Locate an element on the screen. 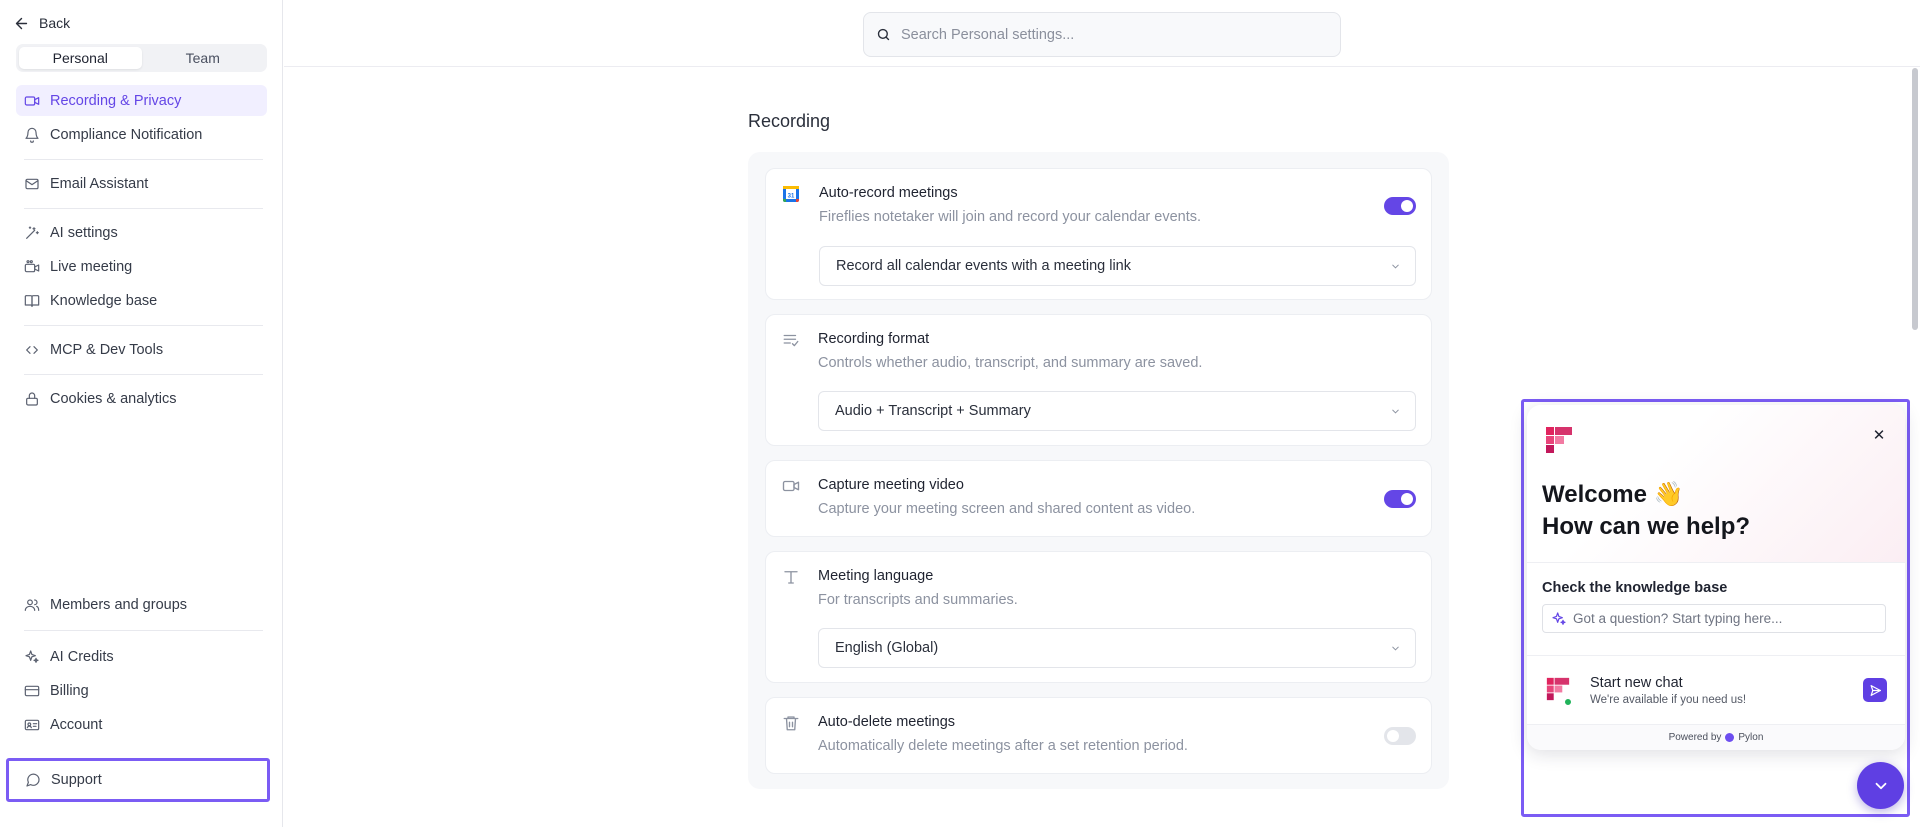 Image resolution: width=1920 pixels, height=827 pixels. powered-brand: Pylon is located at coordinates (1751, 737).